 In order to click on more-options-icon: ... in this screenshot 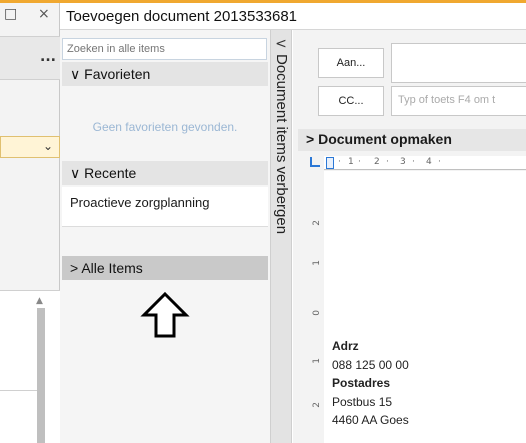, I will do `click(48, 57)`.